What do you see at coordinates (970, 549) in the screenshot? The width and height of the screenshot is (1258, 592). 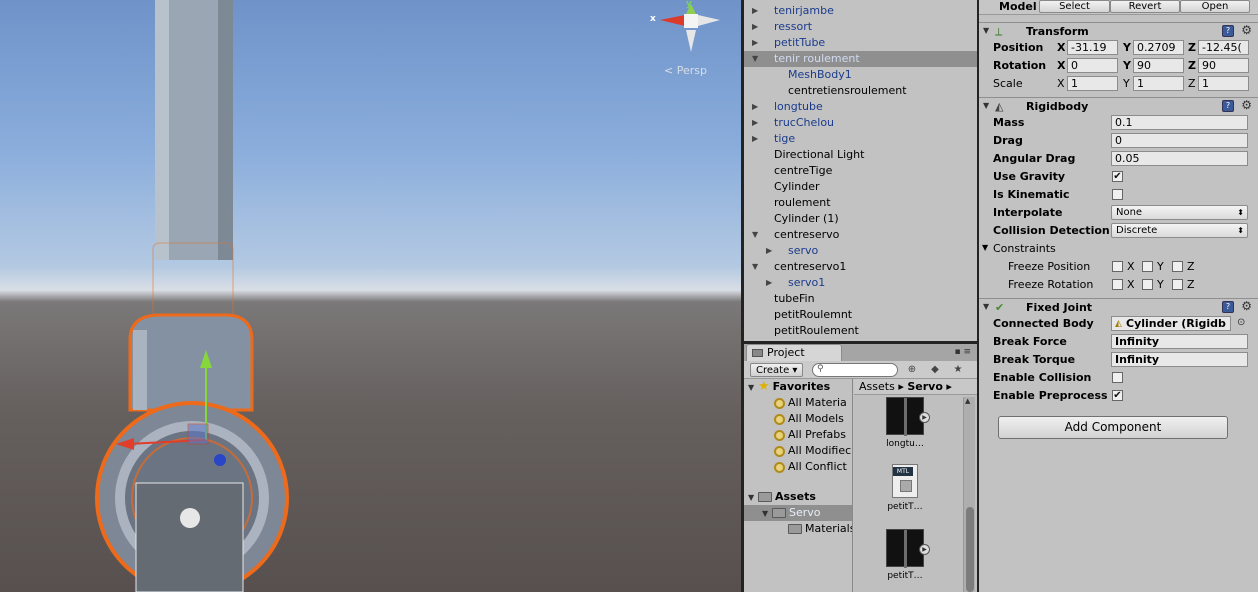 I see `scrollbar-thumb` at bounding box center [970, 549].